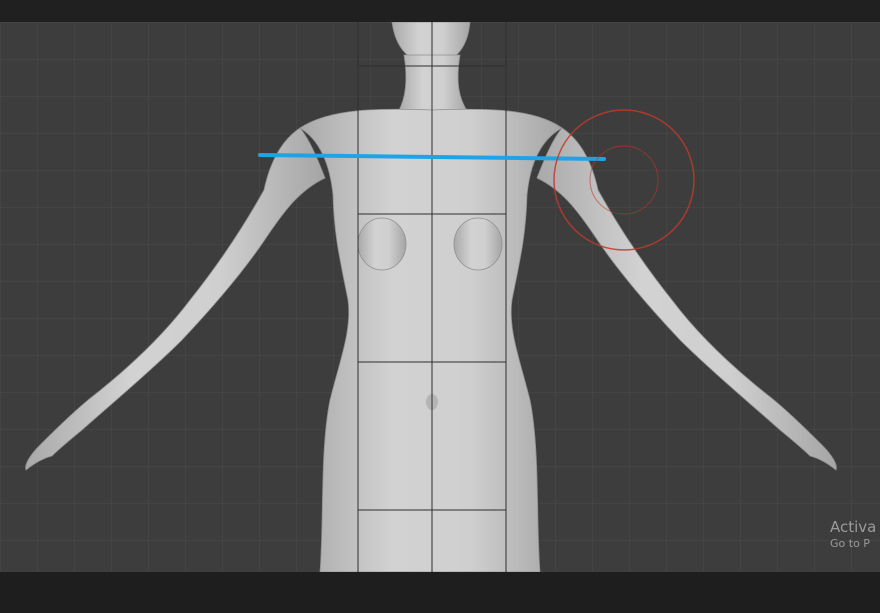 The width and height of the screenshot is (880, 613). What do you see at coordinates (853, 527) in the screenshot?
I see `watermark-line-1: Activa` at bounding box center [853, 527].